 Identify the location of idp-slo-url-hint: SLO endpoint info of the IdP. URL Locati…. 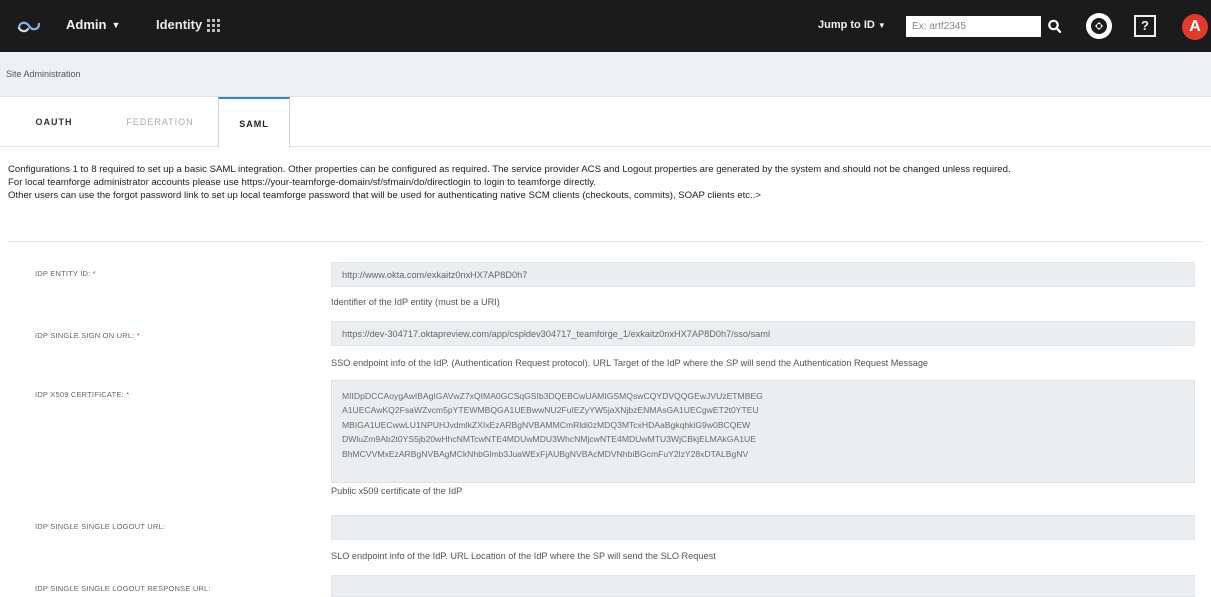
(523, 556).